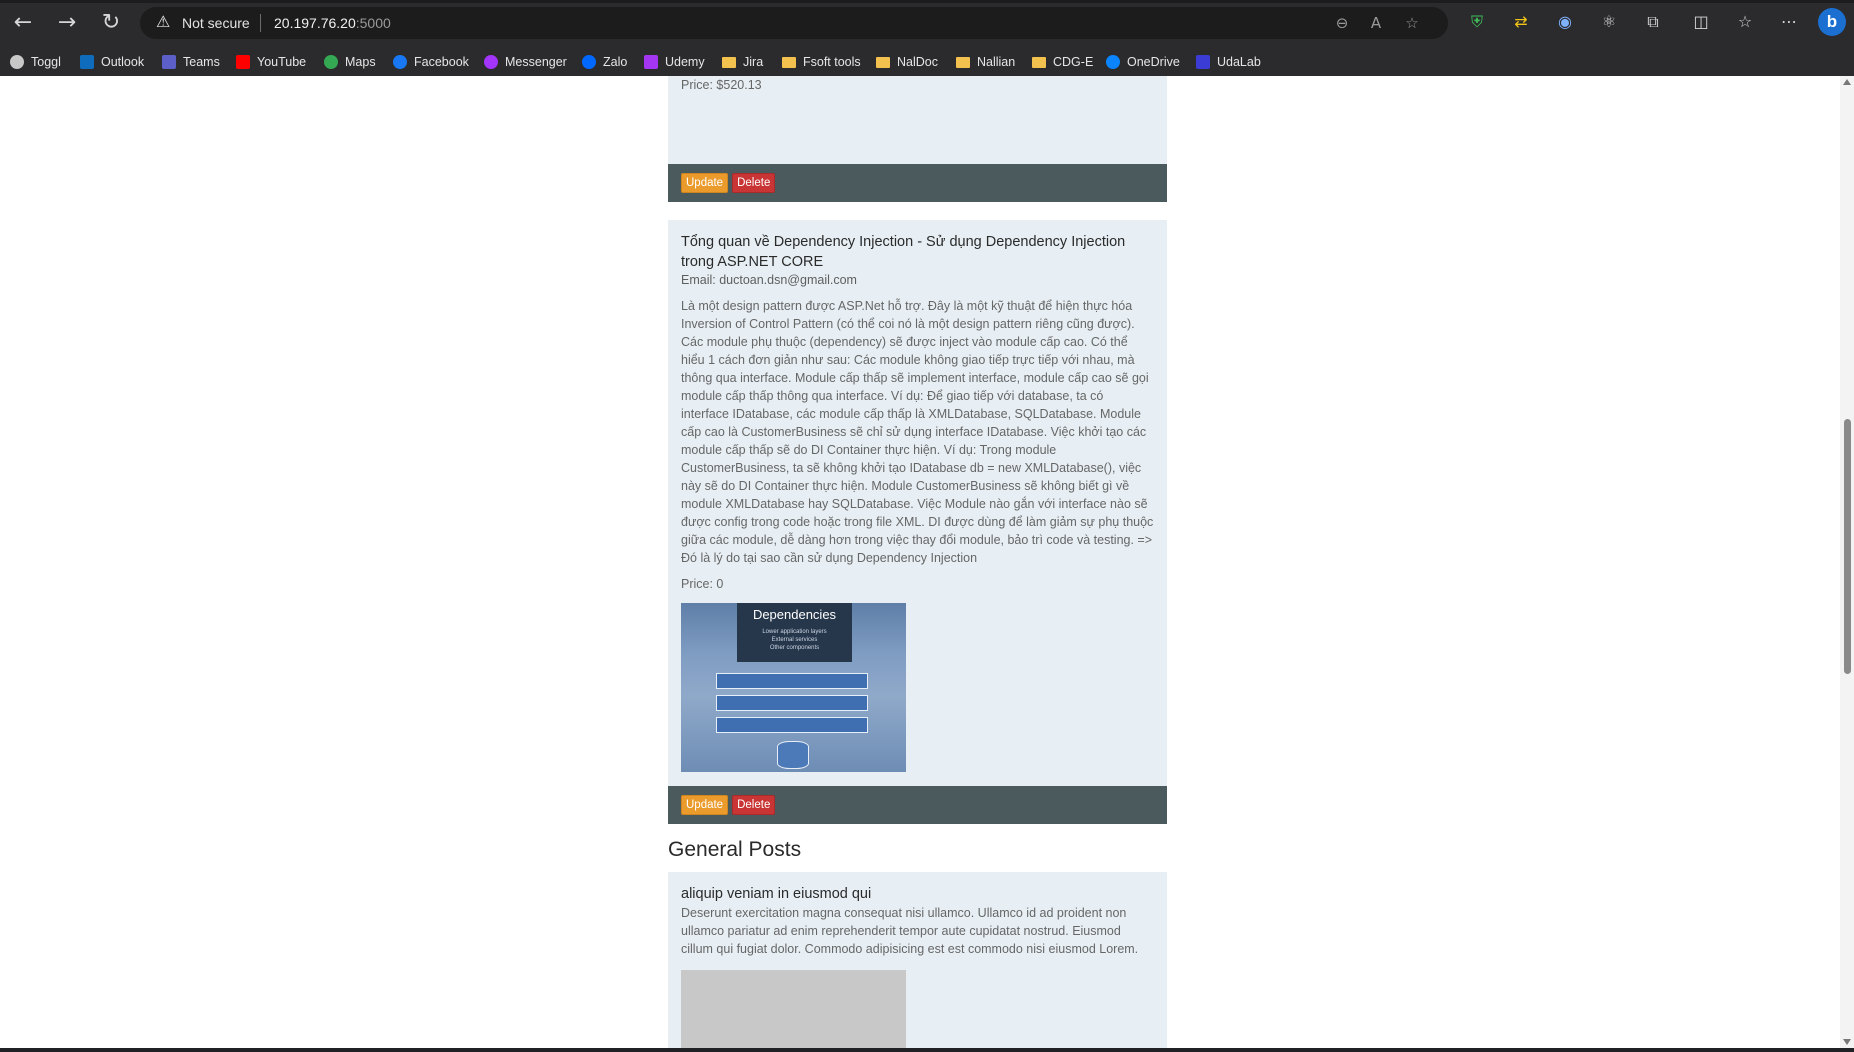 Image resolution: width=1854 pixels, height=1052 pixels. Describe the element at coordinates (46, 62) in the screenshot. I see `bookmark-label: Toggl` at that location.